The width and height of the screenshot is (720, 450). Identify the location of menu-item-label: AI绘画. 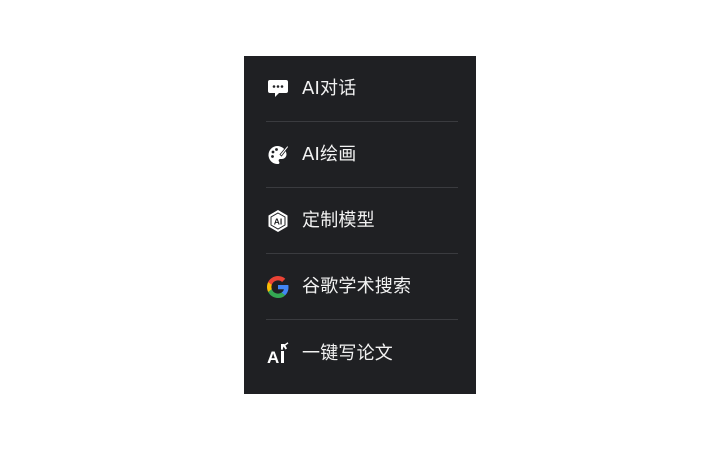
(329, 154).